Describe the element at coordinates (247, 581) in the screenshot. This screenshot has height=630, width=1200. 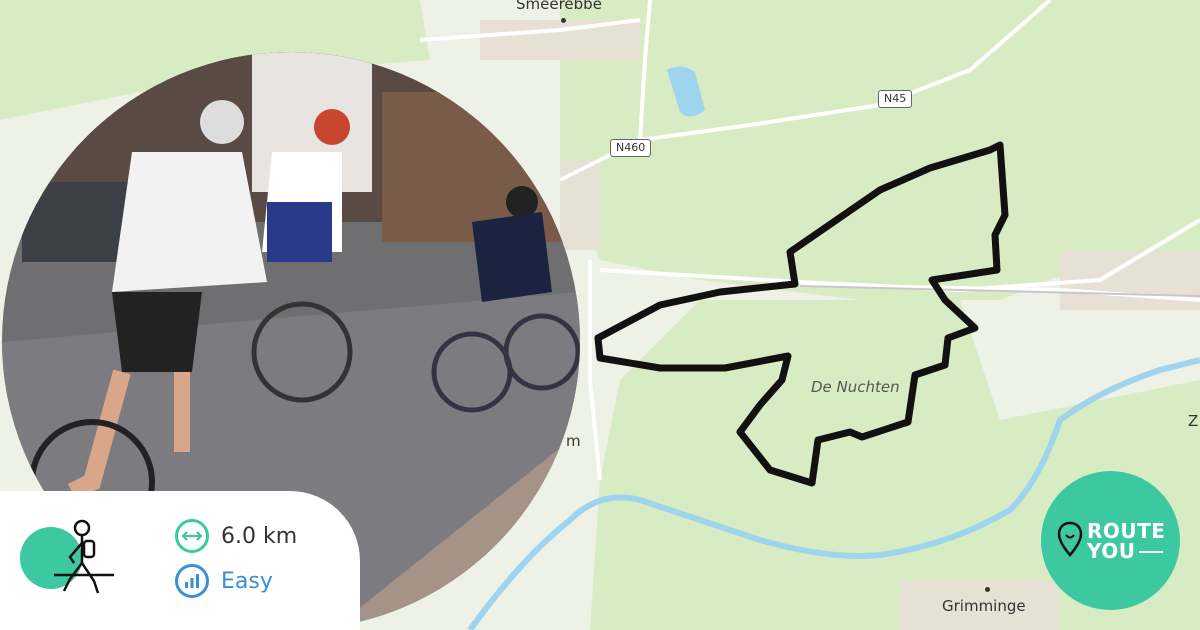
I see `difficulty-value: Easy` at that location.